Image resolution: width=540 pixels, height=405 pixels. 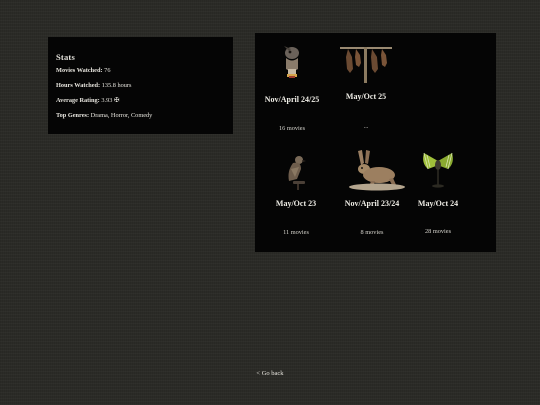 I want to click on stat-hours-watched-value: 135.8 hours, so click(x=116, y=85).